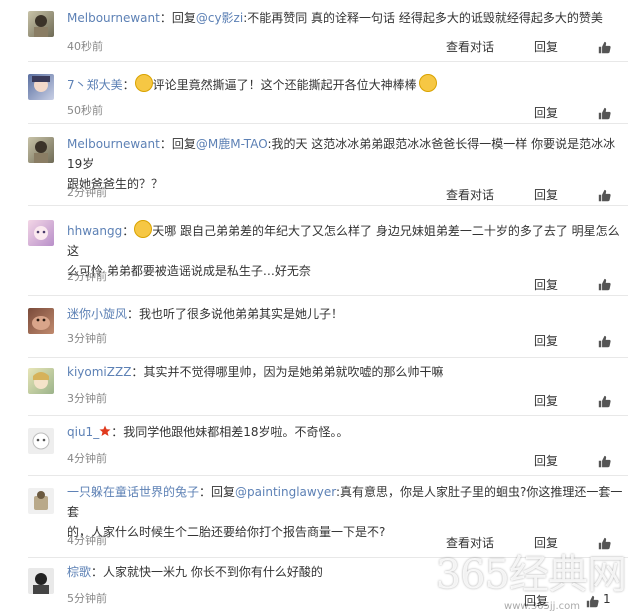 This screenshot has width=640, height=616. I want to click on username-link: kiyomiZZZ, so click(99, 372).